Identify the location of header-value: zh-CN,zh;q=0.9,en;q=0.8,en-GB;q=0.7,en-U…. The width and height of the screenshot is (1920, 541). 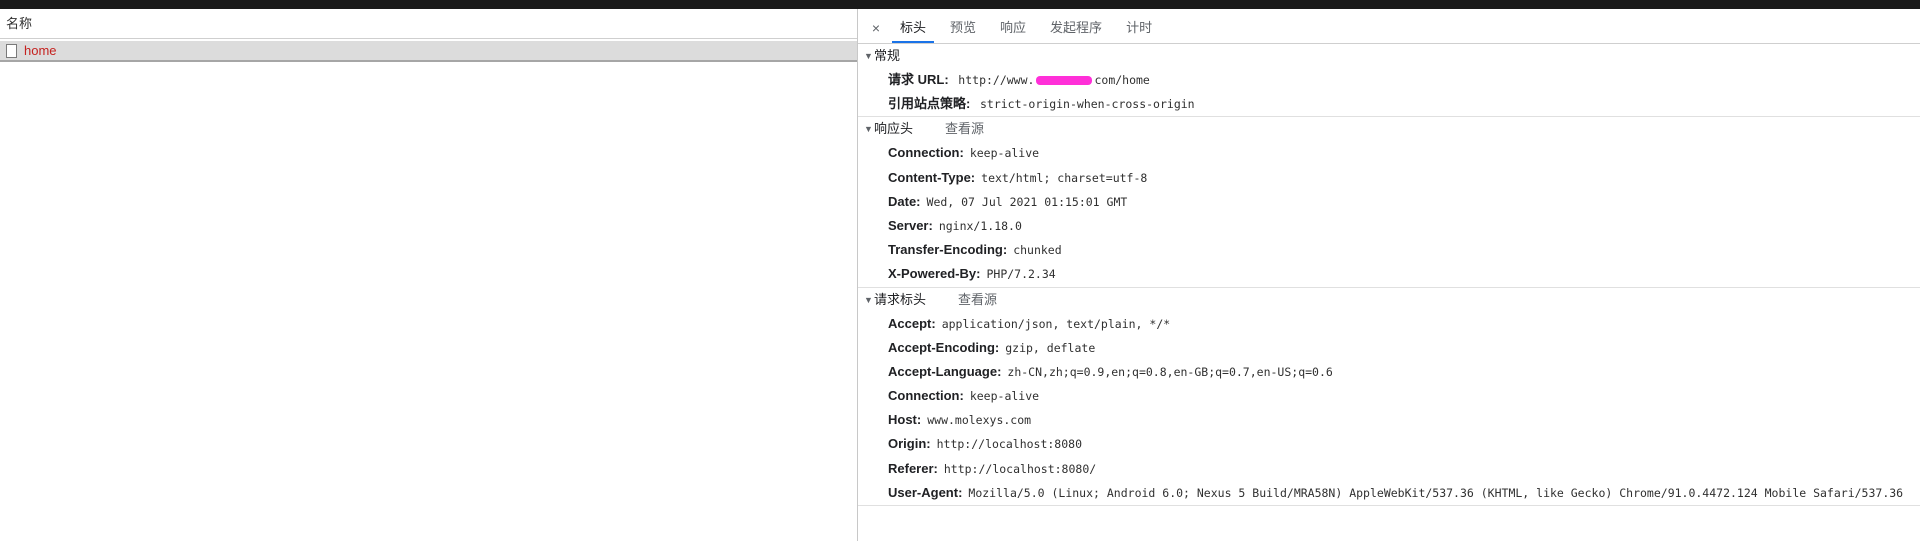
(1170, 371).